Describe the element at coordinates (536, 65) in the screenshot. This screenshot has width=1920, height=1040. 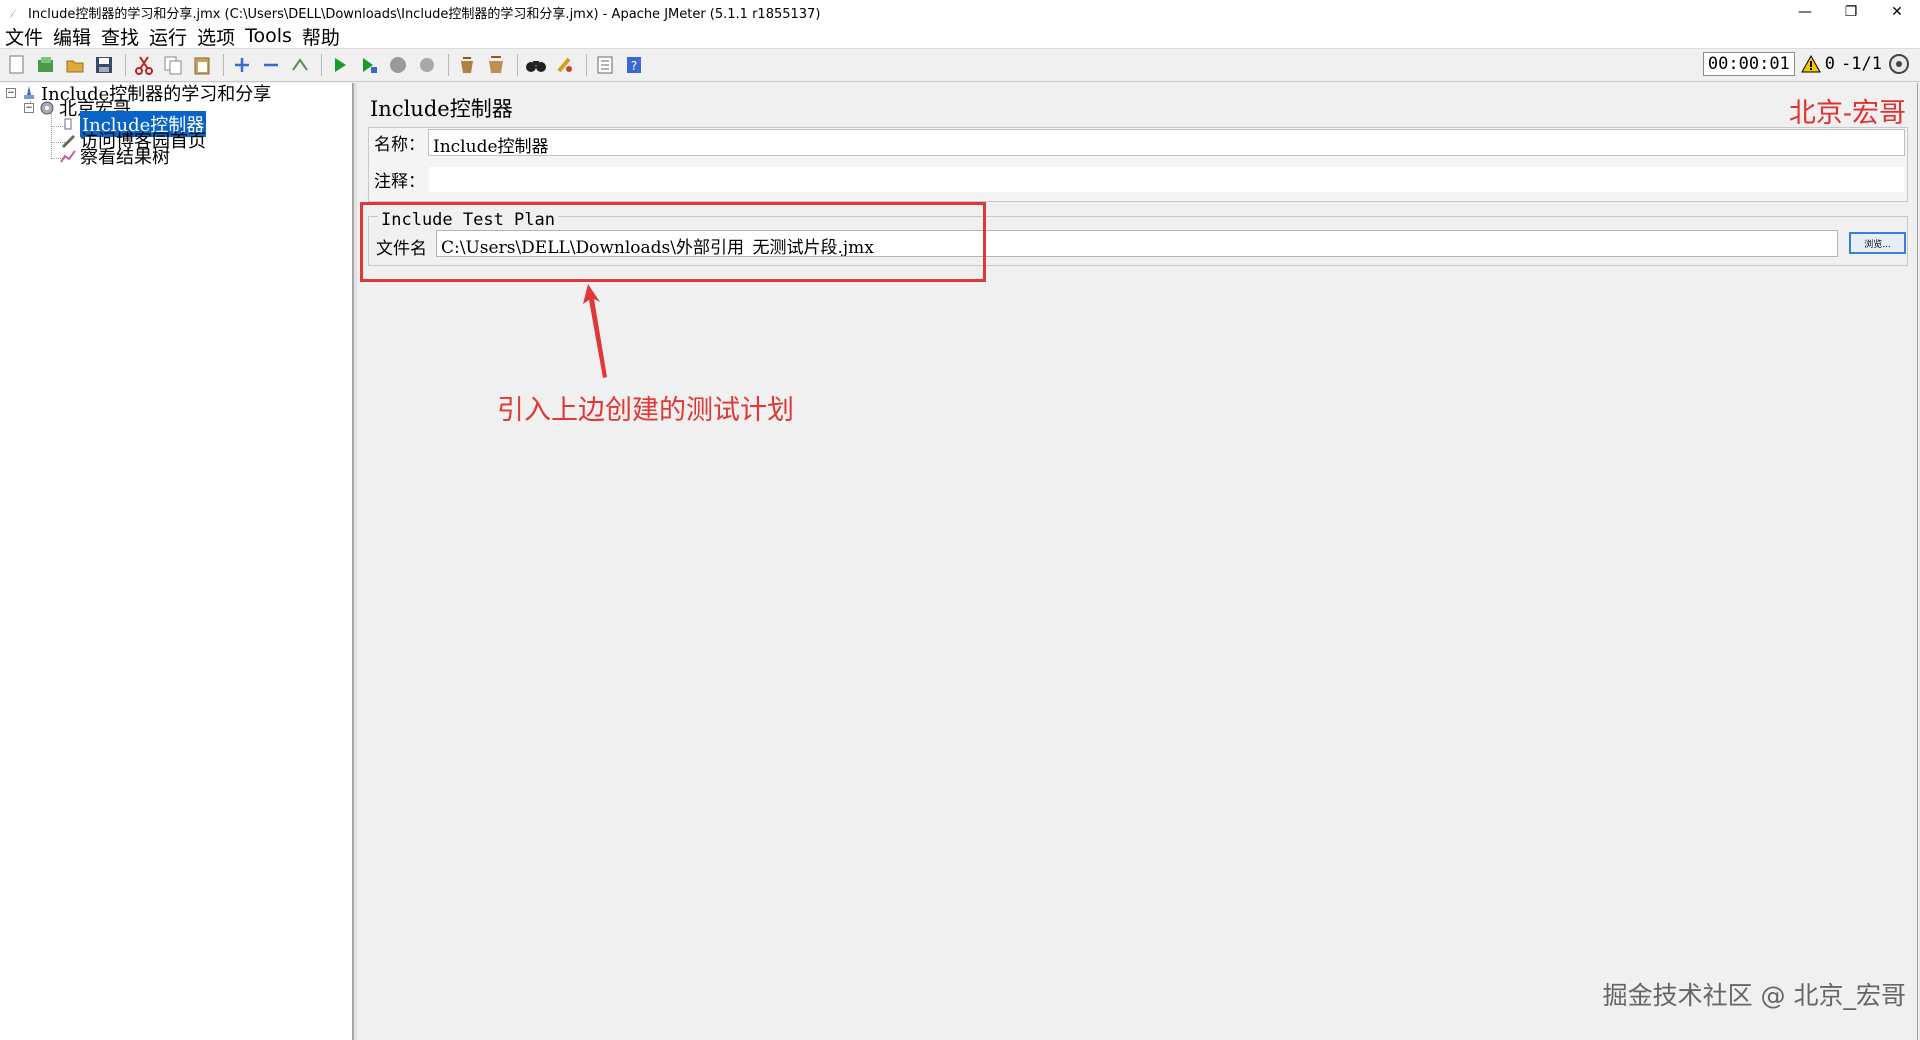
I see `search-binoculars-icon` at that location.